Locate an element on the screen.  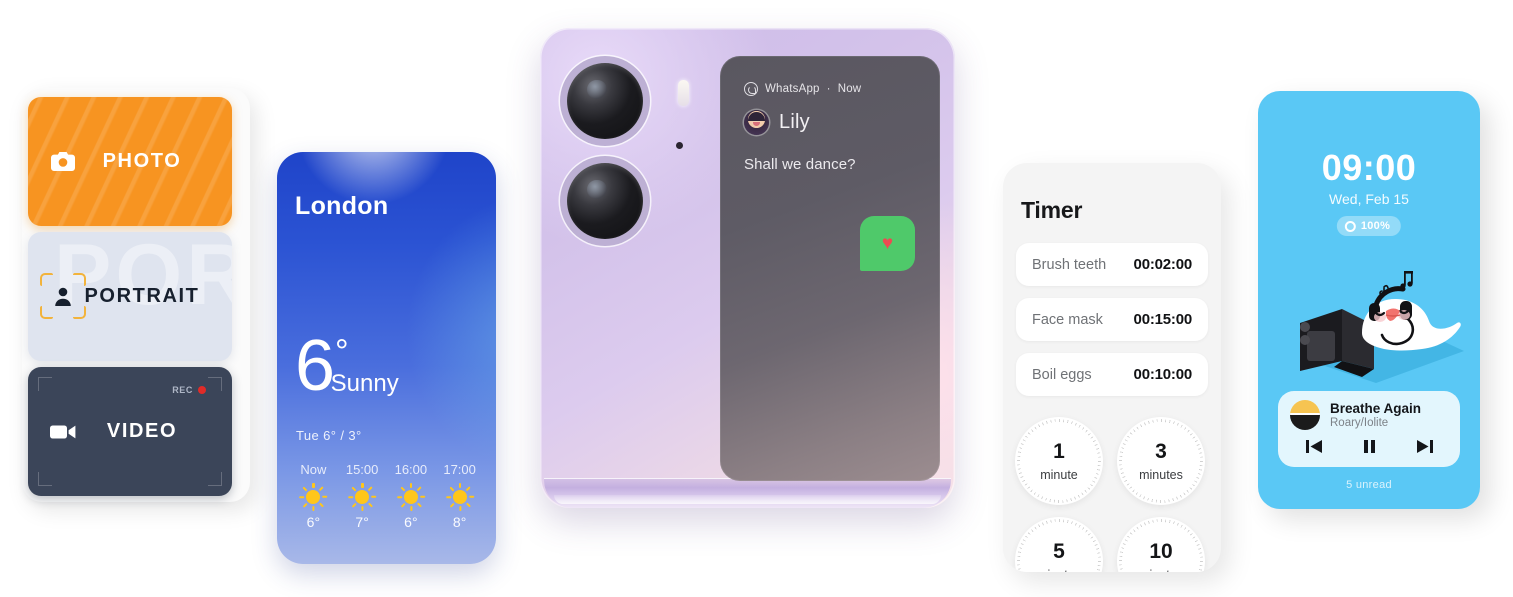
phone-sensor-dot is located at coordinates (679, 145).